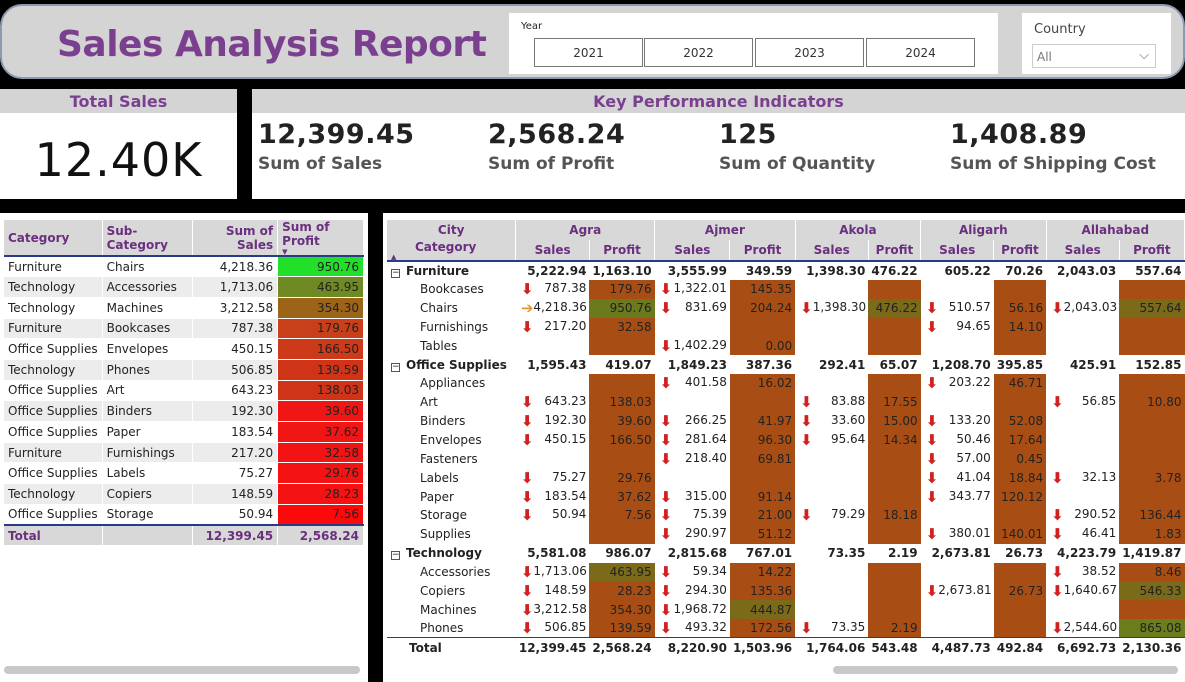  Describe the element at coordinates (705, 627) in the screenshot. I see `sales-value: 493.32` at that location.